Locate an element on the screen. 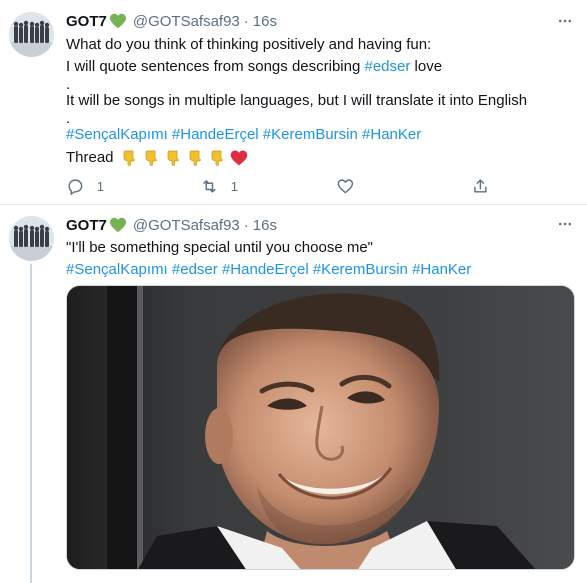  like-button is located at coordinates (351, 186).